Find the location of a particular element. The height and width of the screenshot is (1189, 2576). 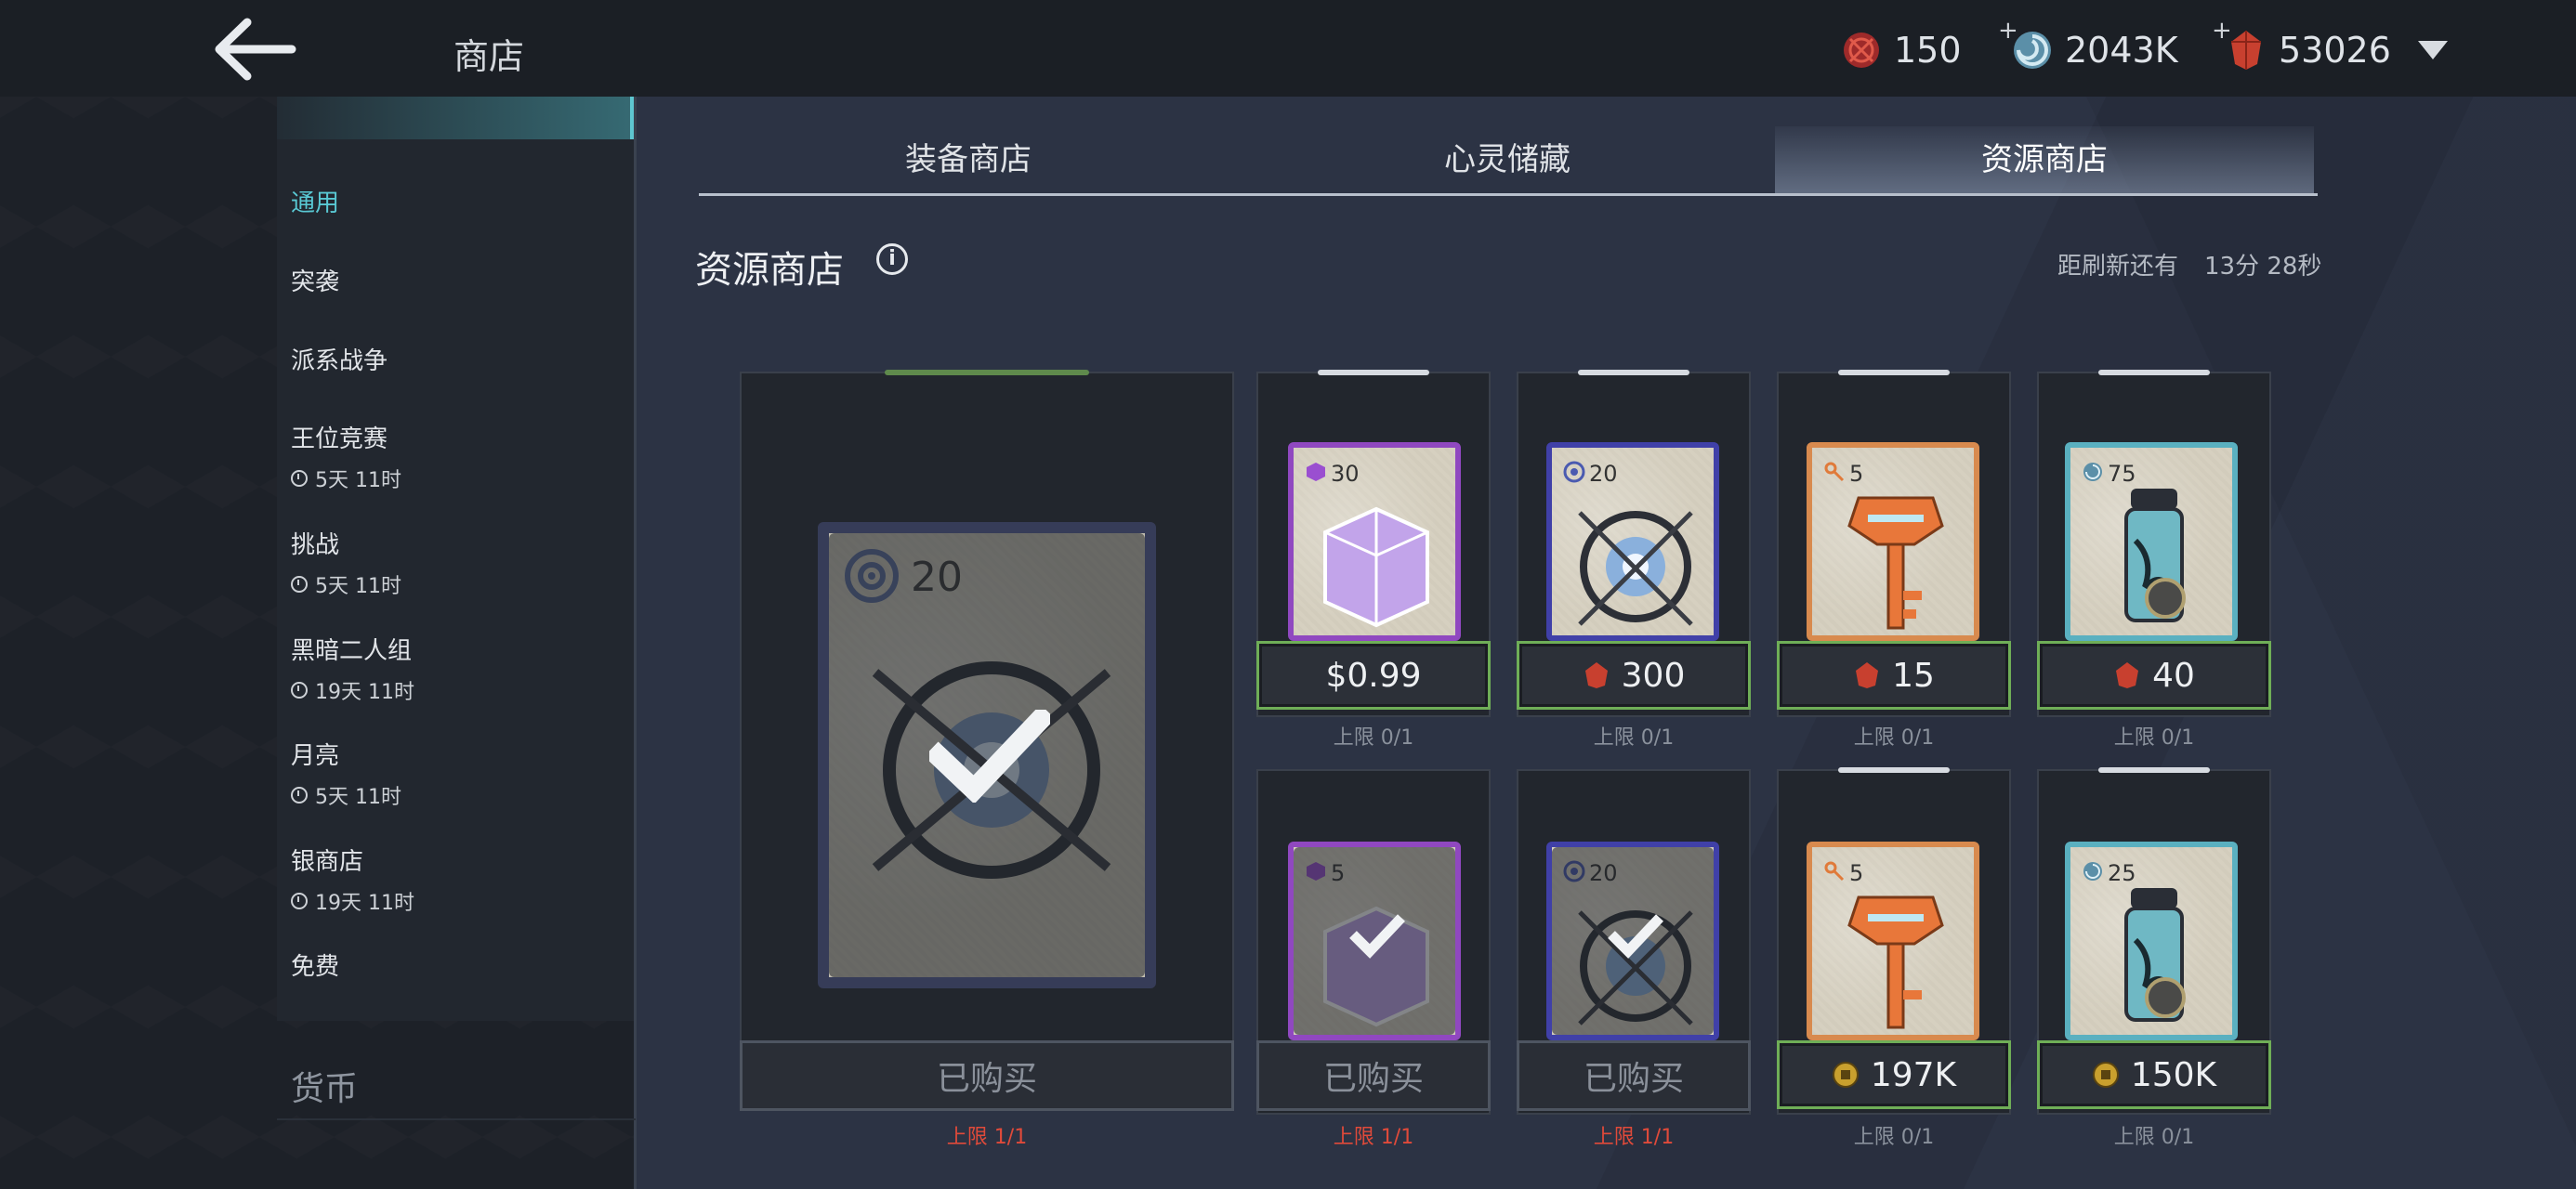

price-label: 150K is located at coordinates (2173, 1074).